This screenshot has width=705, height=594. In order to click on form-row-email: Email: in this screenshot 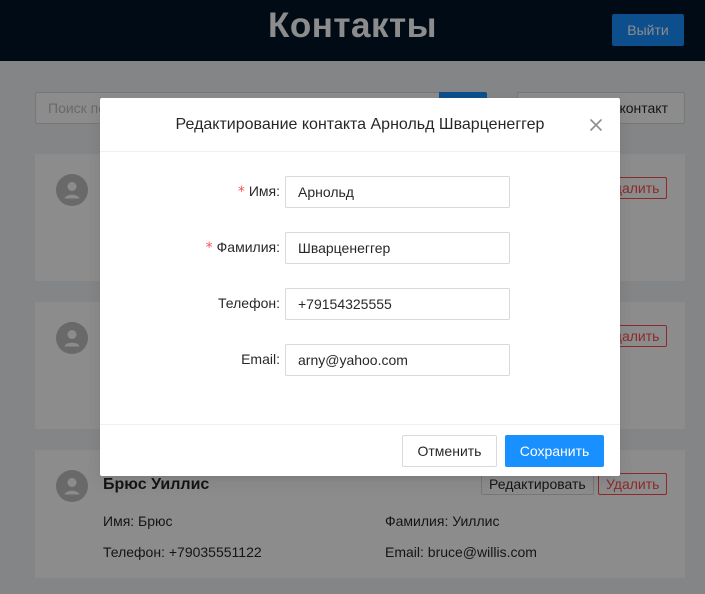, I will do `click(360, 360)`.